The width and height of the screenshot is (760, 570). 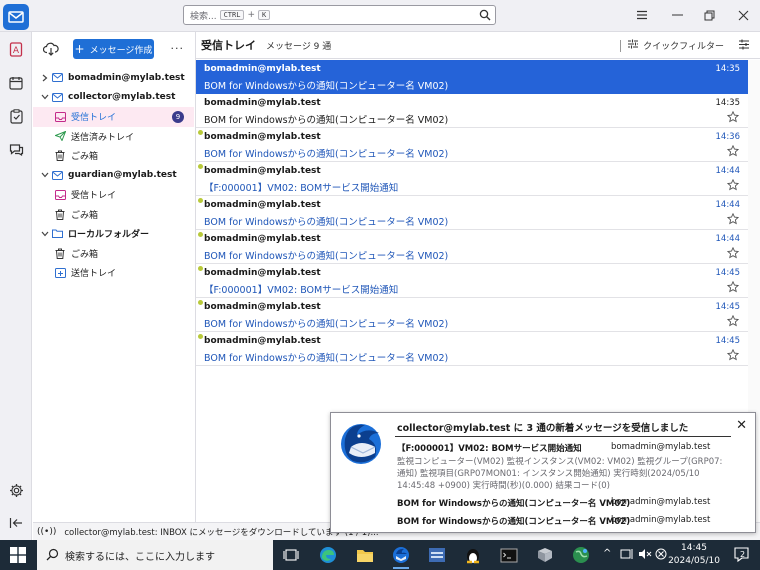 What do you see at coordinates (46, 532) in the screenshot?
I see `online-status-icon: ((•))` at bounding box center [46, 532].